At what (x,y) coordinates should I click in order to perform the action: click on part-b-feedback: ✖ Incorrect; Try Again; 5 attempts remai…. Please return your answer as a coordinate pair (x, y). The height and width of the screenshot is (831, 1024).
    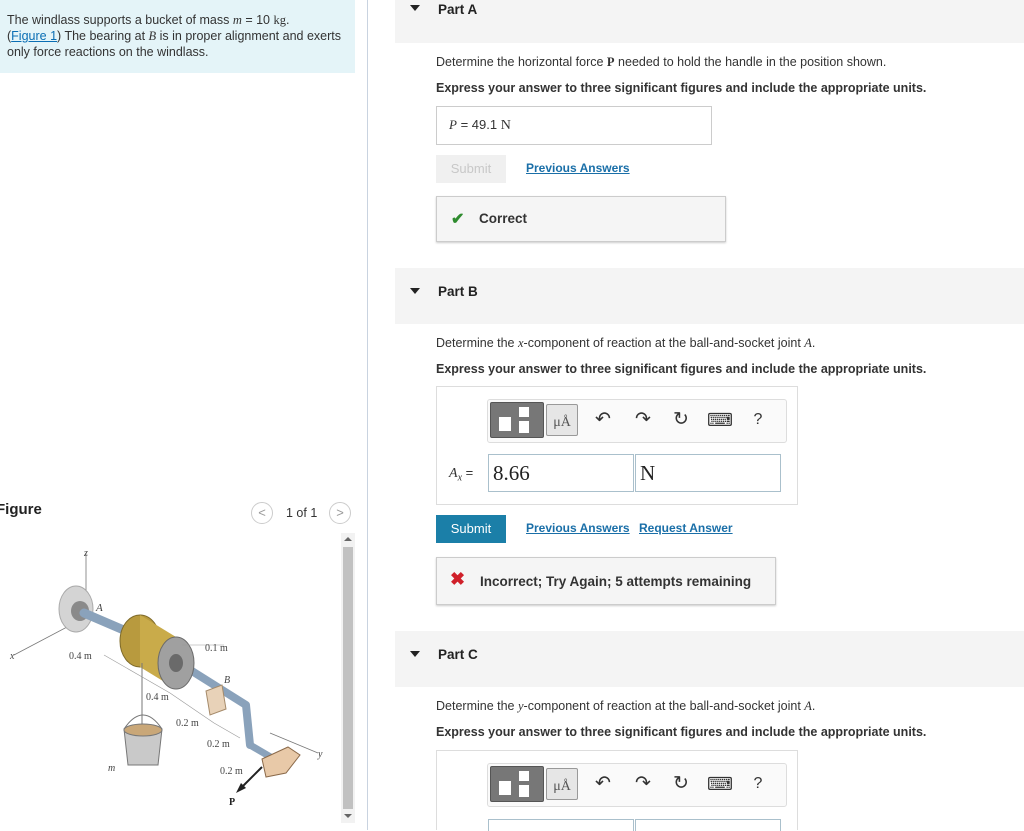
    Looking at the image, I should click on (606, 581).